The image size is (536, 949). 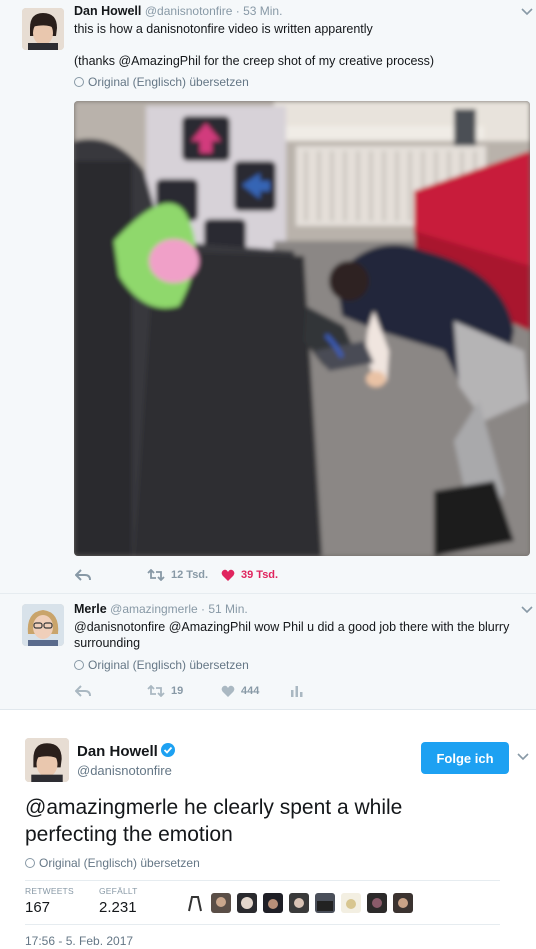 I want to click on author-handle: @danisnotonfire, so click(x=124, y=770).